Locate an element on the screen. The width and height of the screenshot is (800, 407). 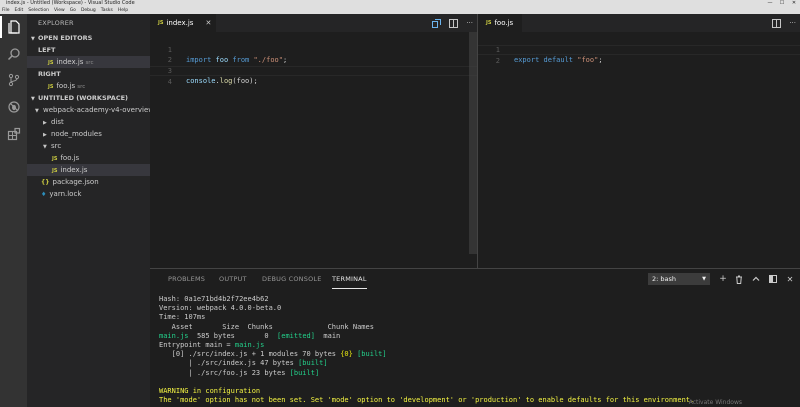
terminal-line: Hash: 0a1e71bd4b2f72ee4b62 is located at coordinates (214, 299).